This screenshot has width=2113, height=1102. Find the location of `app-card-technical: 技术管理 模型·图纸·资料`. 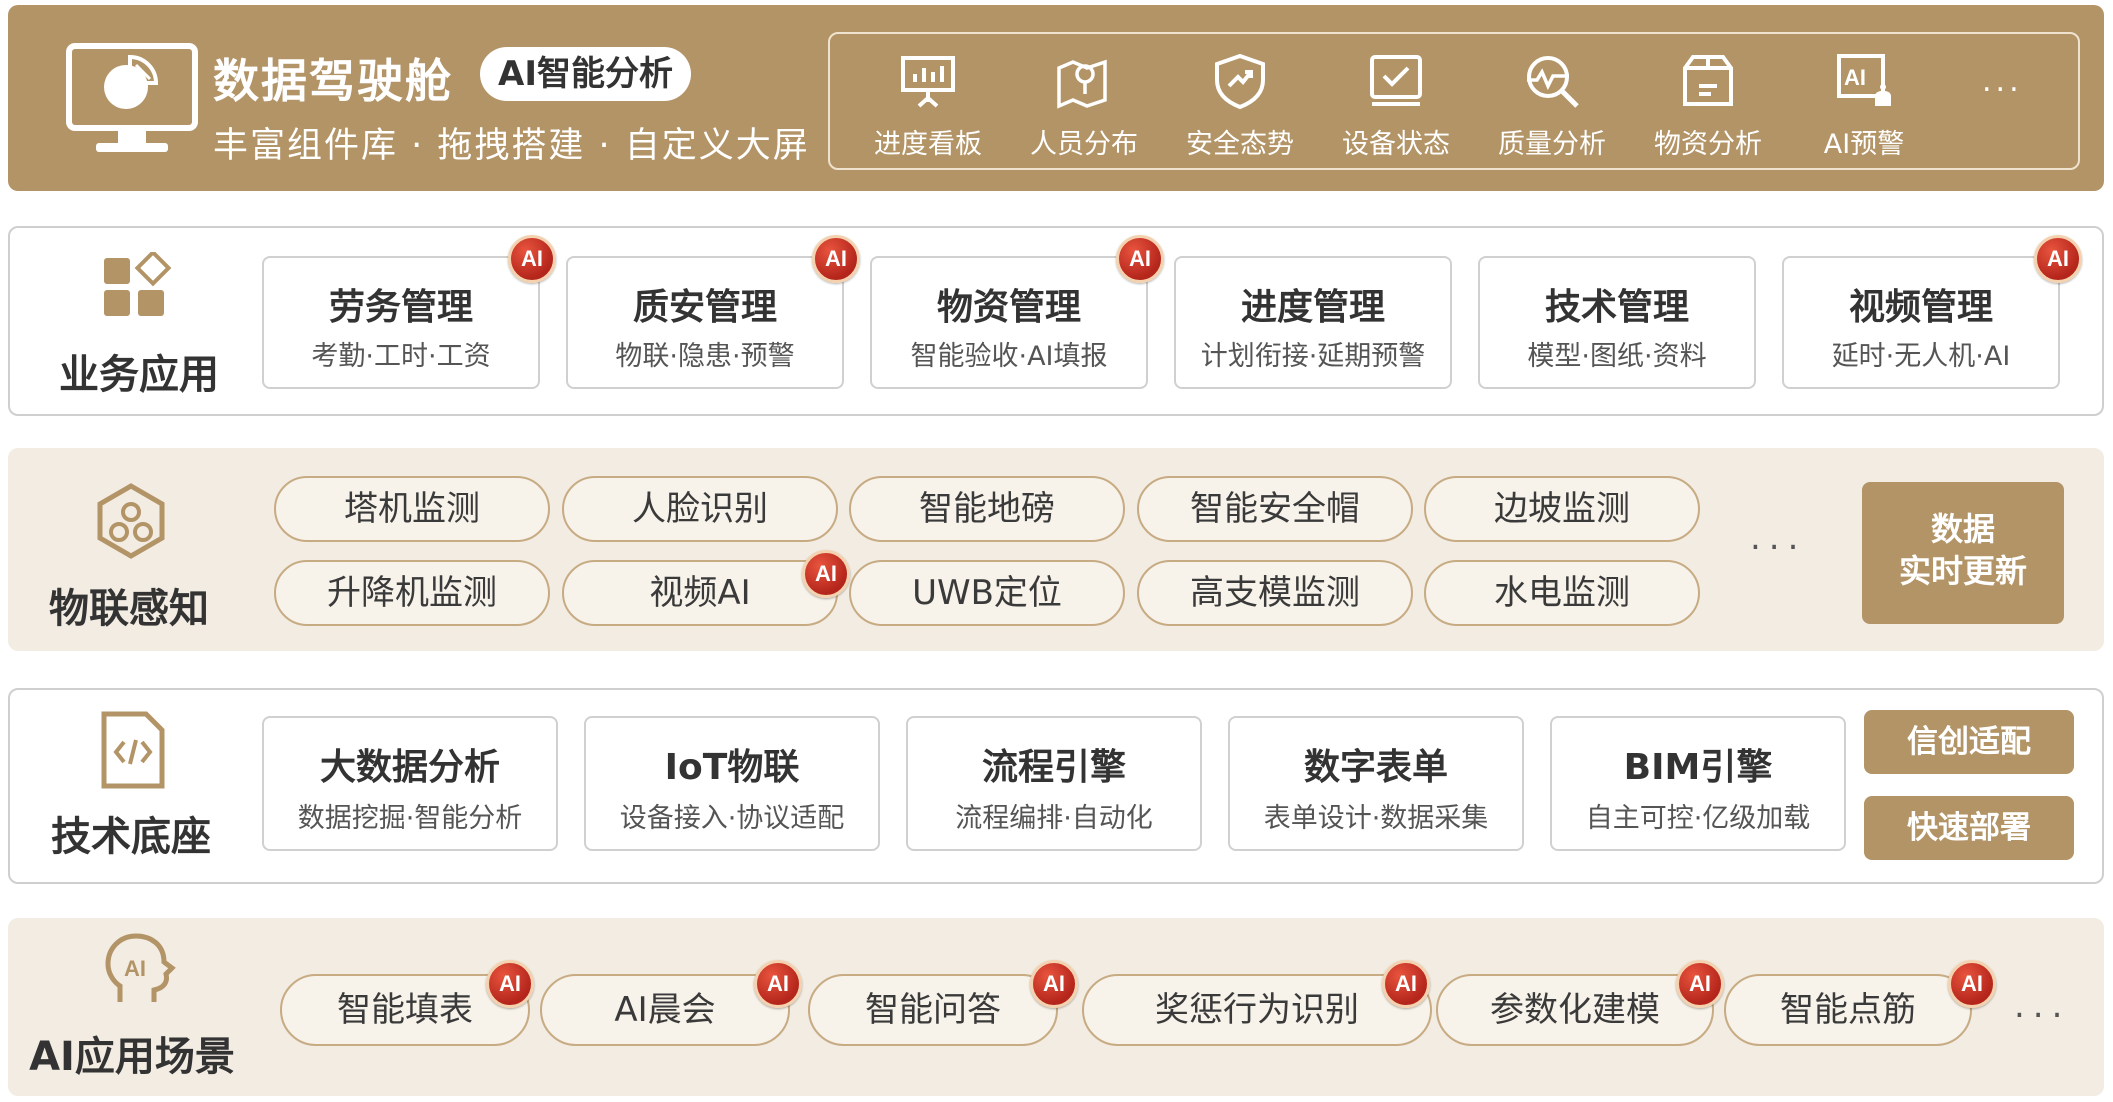

app-card-technical: 技术管理 模型·图纸·资料 is located at coordinates (1617, 322).